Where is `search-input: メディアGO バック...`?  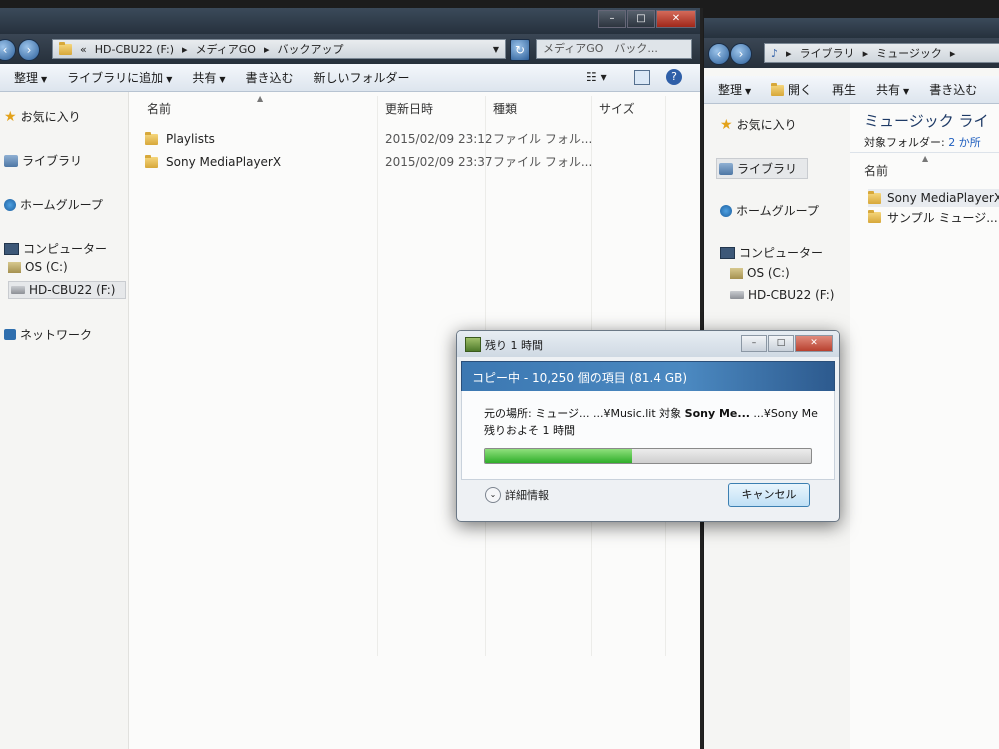 search-input: メディアGO バック... is located at coordinates (614, 49).